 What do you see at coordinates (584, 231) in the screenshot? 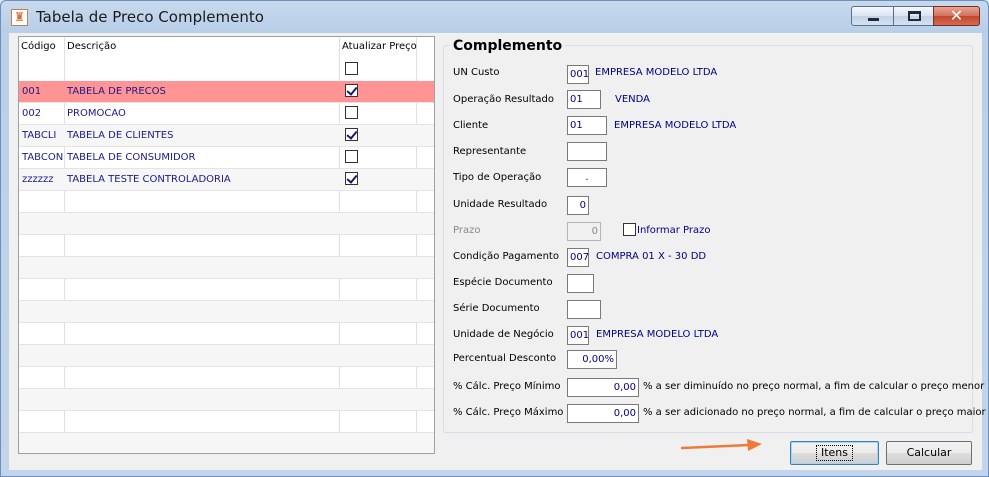
I see `prazo-field: 0` at bounding box center [584, 231].